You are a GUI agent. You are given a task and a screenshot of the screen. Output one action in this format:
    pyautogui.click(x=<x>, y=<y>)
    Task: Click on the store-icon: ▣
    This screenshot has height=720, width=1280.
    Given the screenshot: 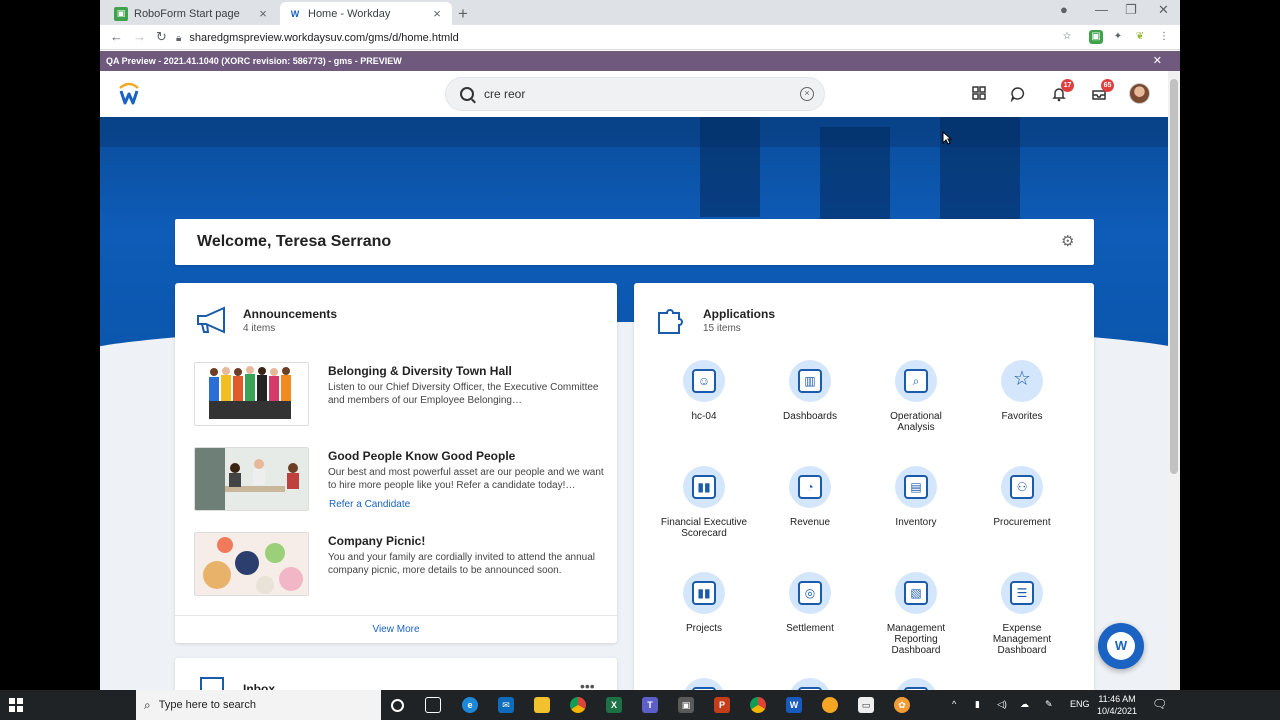 What is the action you would take?
    pyautogui.click(x=686, y=705)
    